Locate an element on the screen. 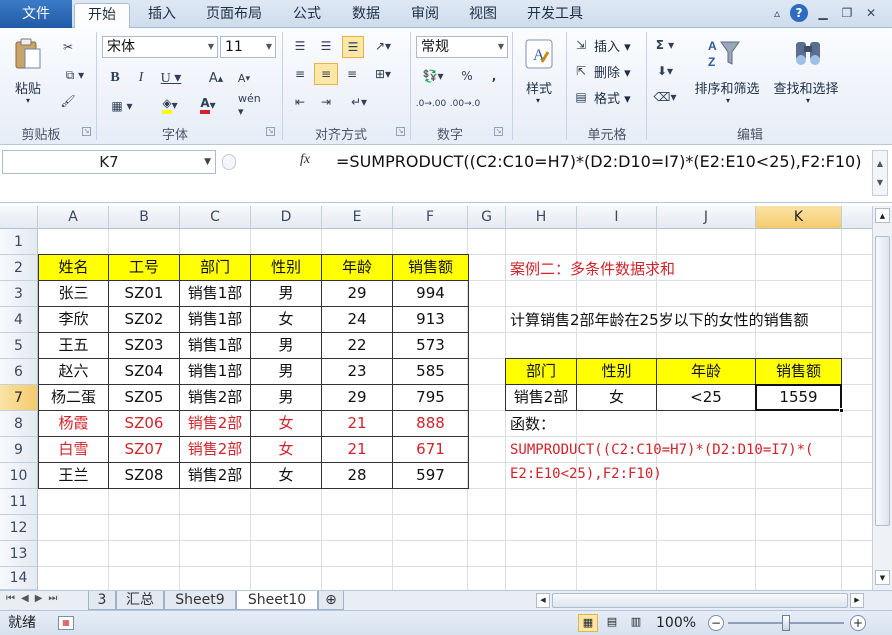  page-layout-view-icon: ▤ is located at coordinates (612, 623).